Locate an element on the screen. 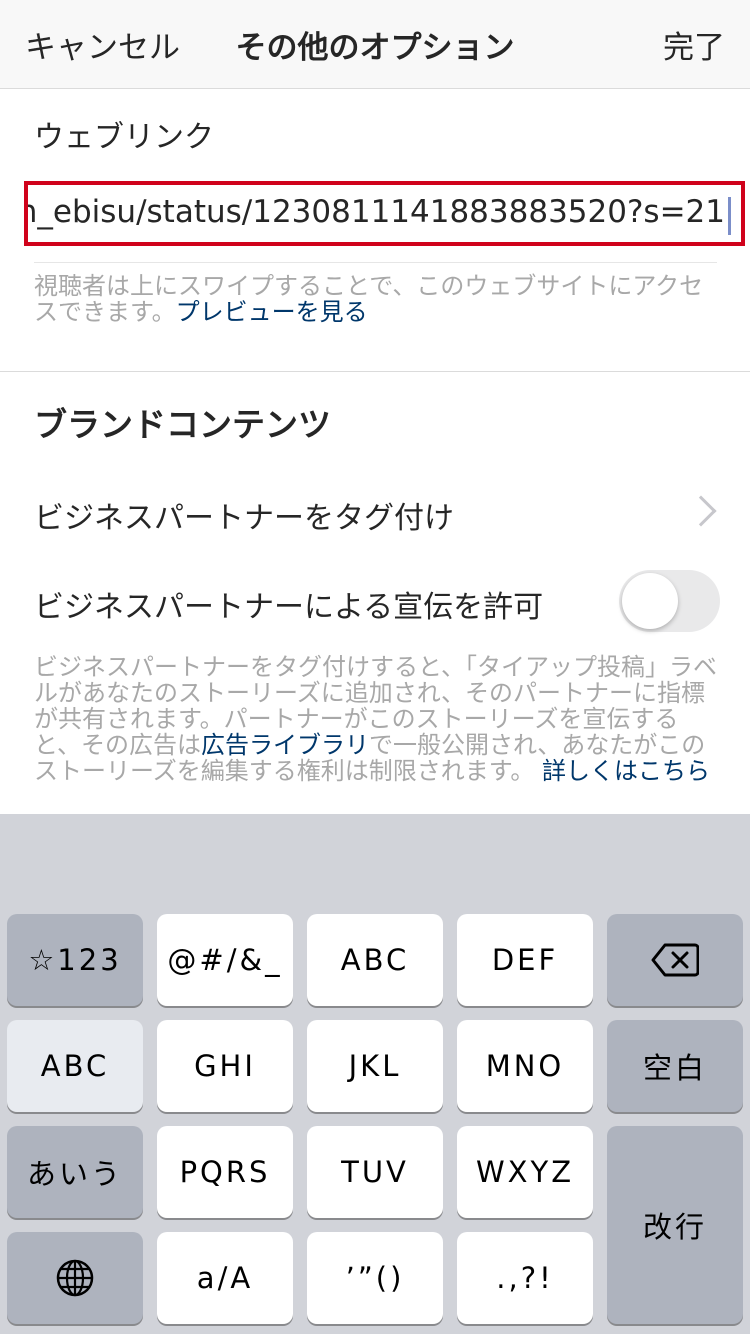 This screenshot has height=1334, width=750. divider is located at coordinates (375, 262).